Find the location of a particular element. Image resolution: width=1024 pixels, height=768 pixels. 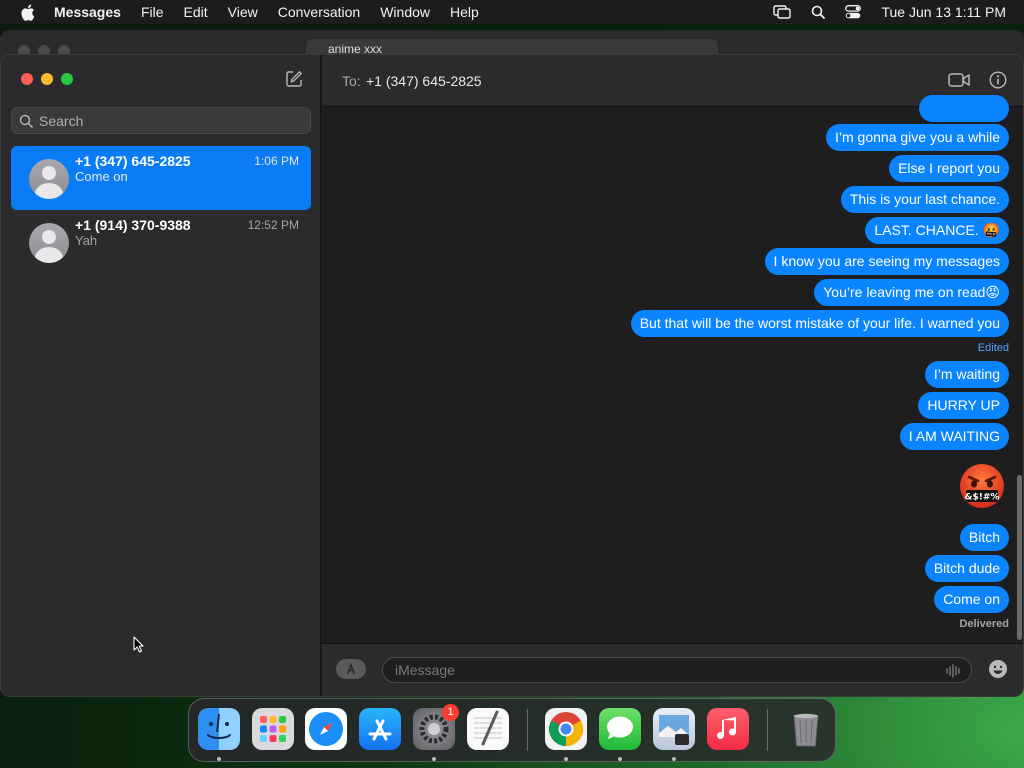

system-settings-running-indicator is located at coordinates (434, 759).